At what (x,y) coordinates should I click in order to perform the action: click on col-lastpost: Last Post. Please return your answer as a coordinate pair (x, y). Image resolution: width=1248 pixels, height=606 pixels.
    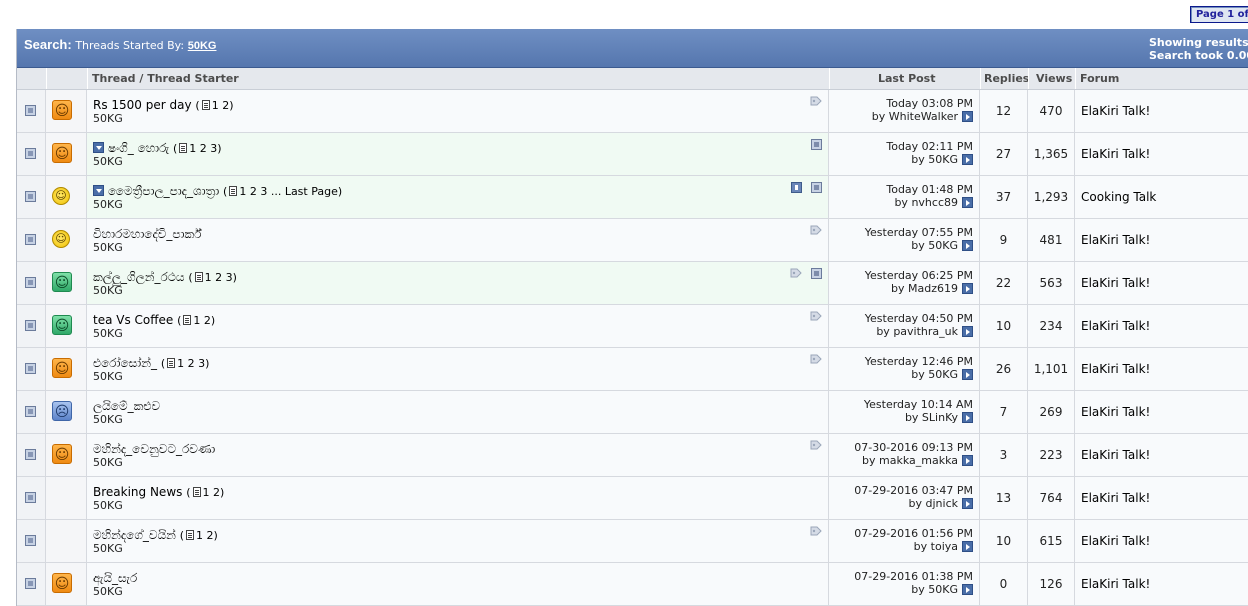
    Looking at the image, I should click on (907, 78).